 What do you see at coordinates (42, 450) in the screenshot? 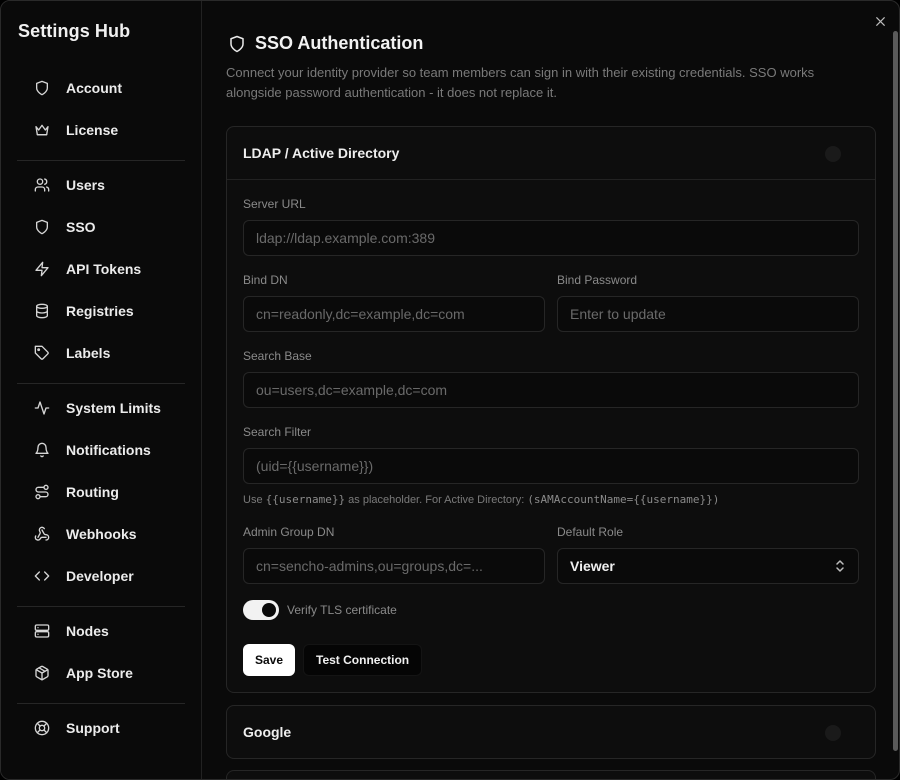
I see `bell-icon` at bounding box center [42, 450].